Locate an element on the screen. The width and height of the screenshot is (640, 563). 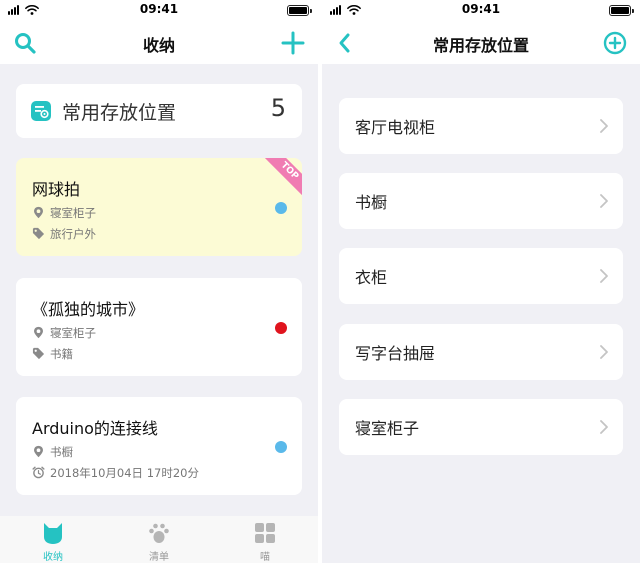
location-row: 写字台抽屉 is located at coordinates (481, 352).